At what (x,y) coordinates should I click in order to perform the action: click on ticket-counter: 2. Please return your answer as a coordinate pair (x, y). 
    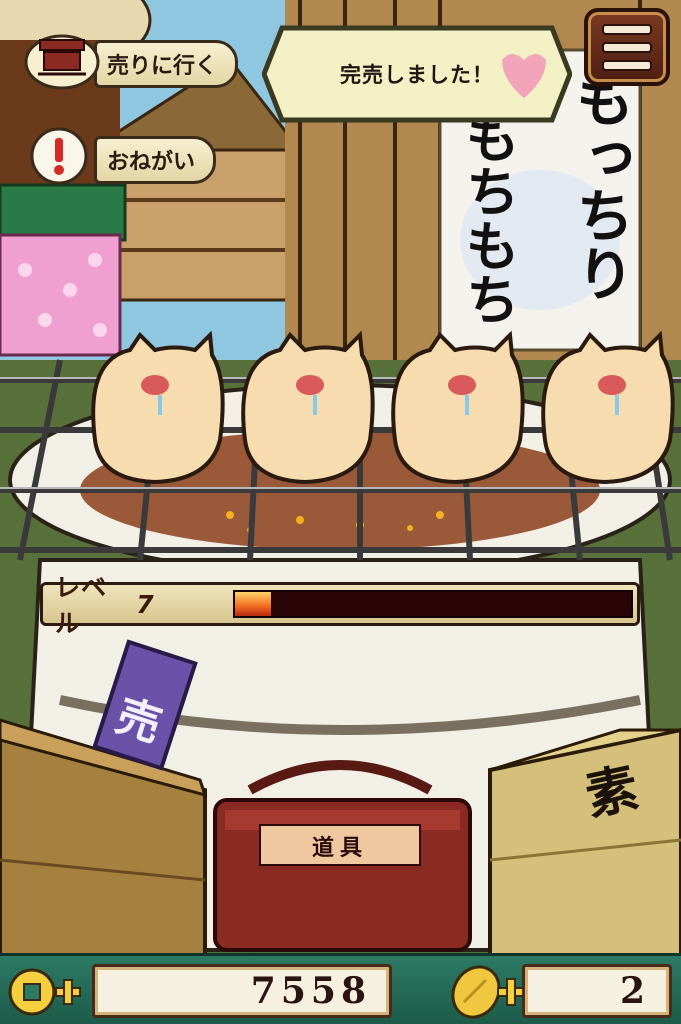
    Looking at the image, I should click on (597, 991).